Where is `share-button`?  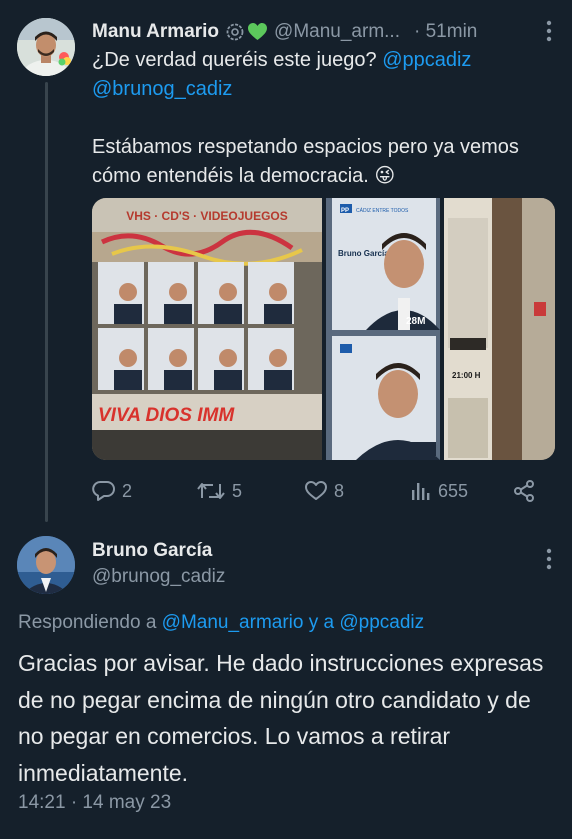 share-button is located at coordinates (524, 491).